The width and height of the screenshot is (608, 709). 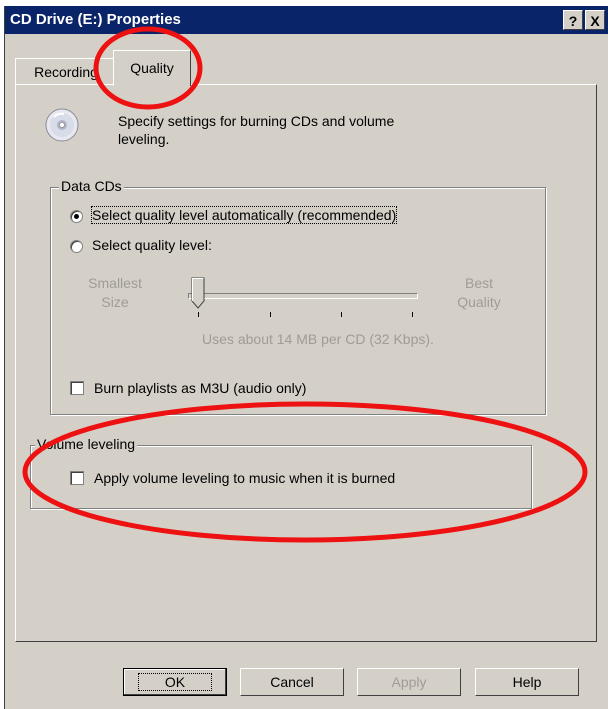 I want to click on cd-disc-icon, so click(x=62, y=125).